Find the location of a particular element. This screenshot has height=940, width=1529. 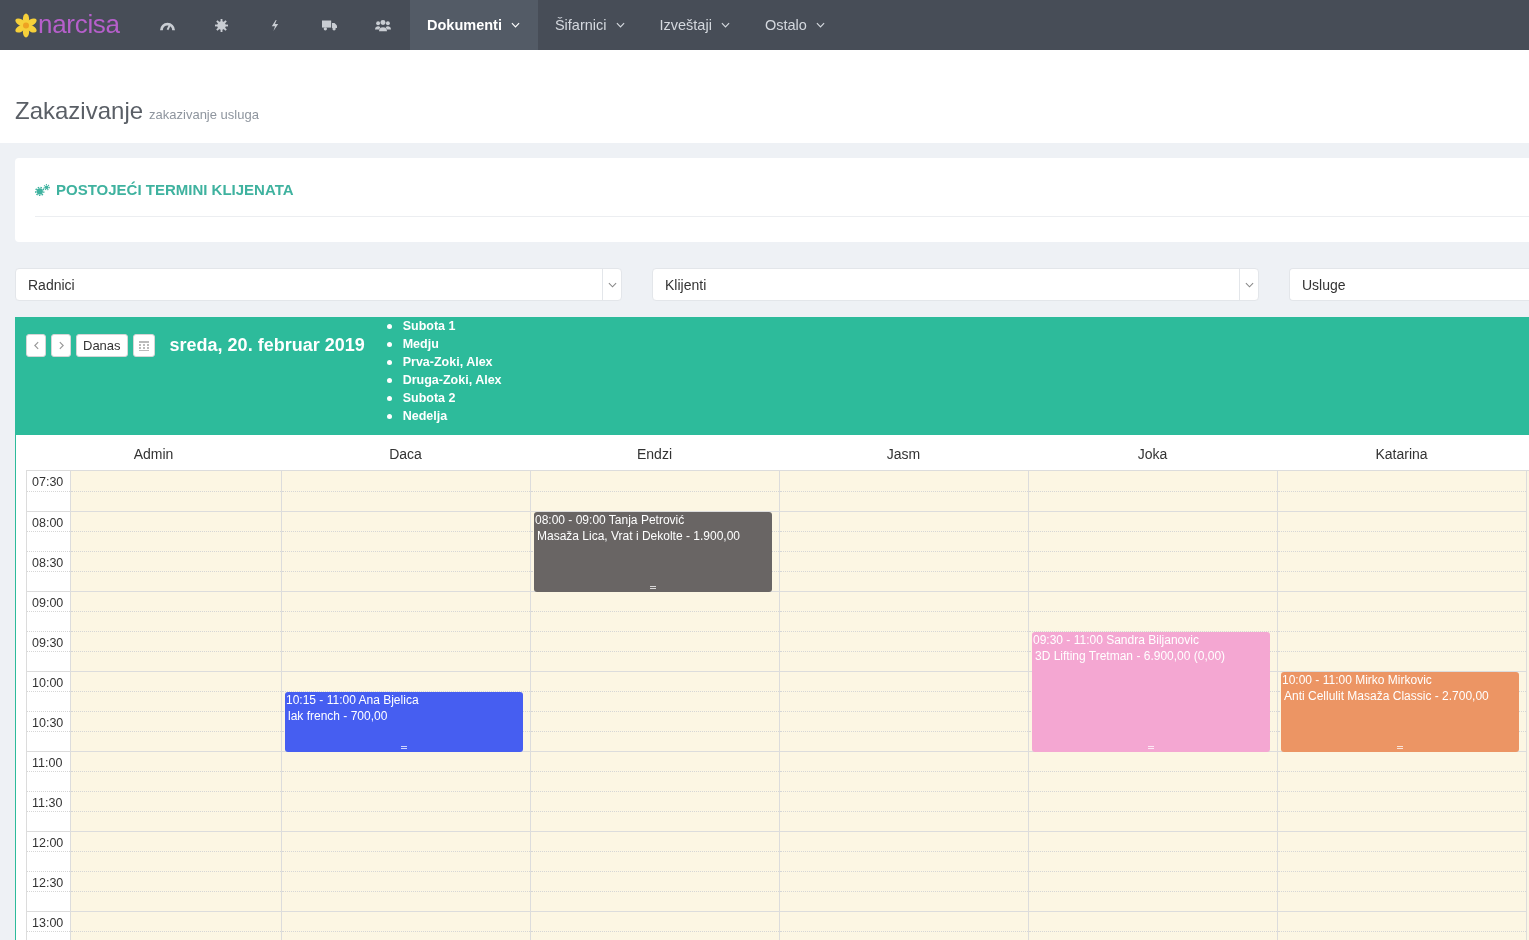

column-header: Endzi is located at coordinates (654, 453).